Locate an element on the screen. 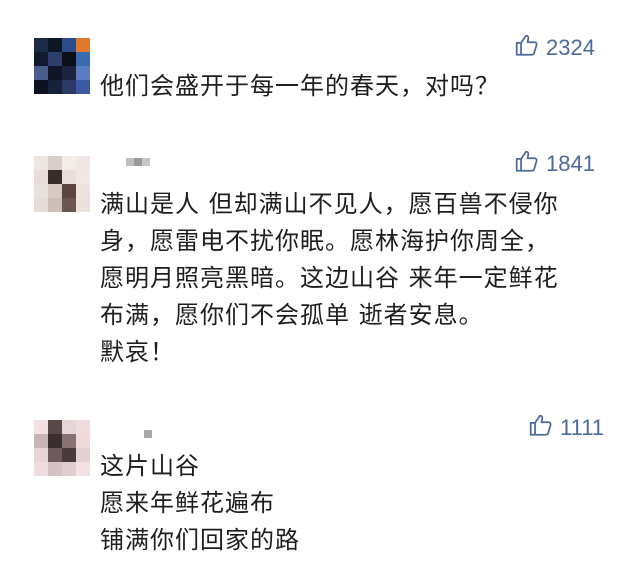 The width and height of the screenshot is (640, 580). like-count: 1111 is located at coordinates (582, 427).